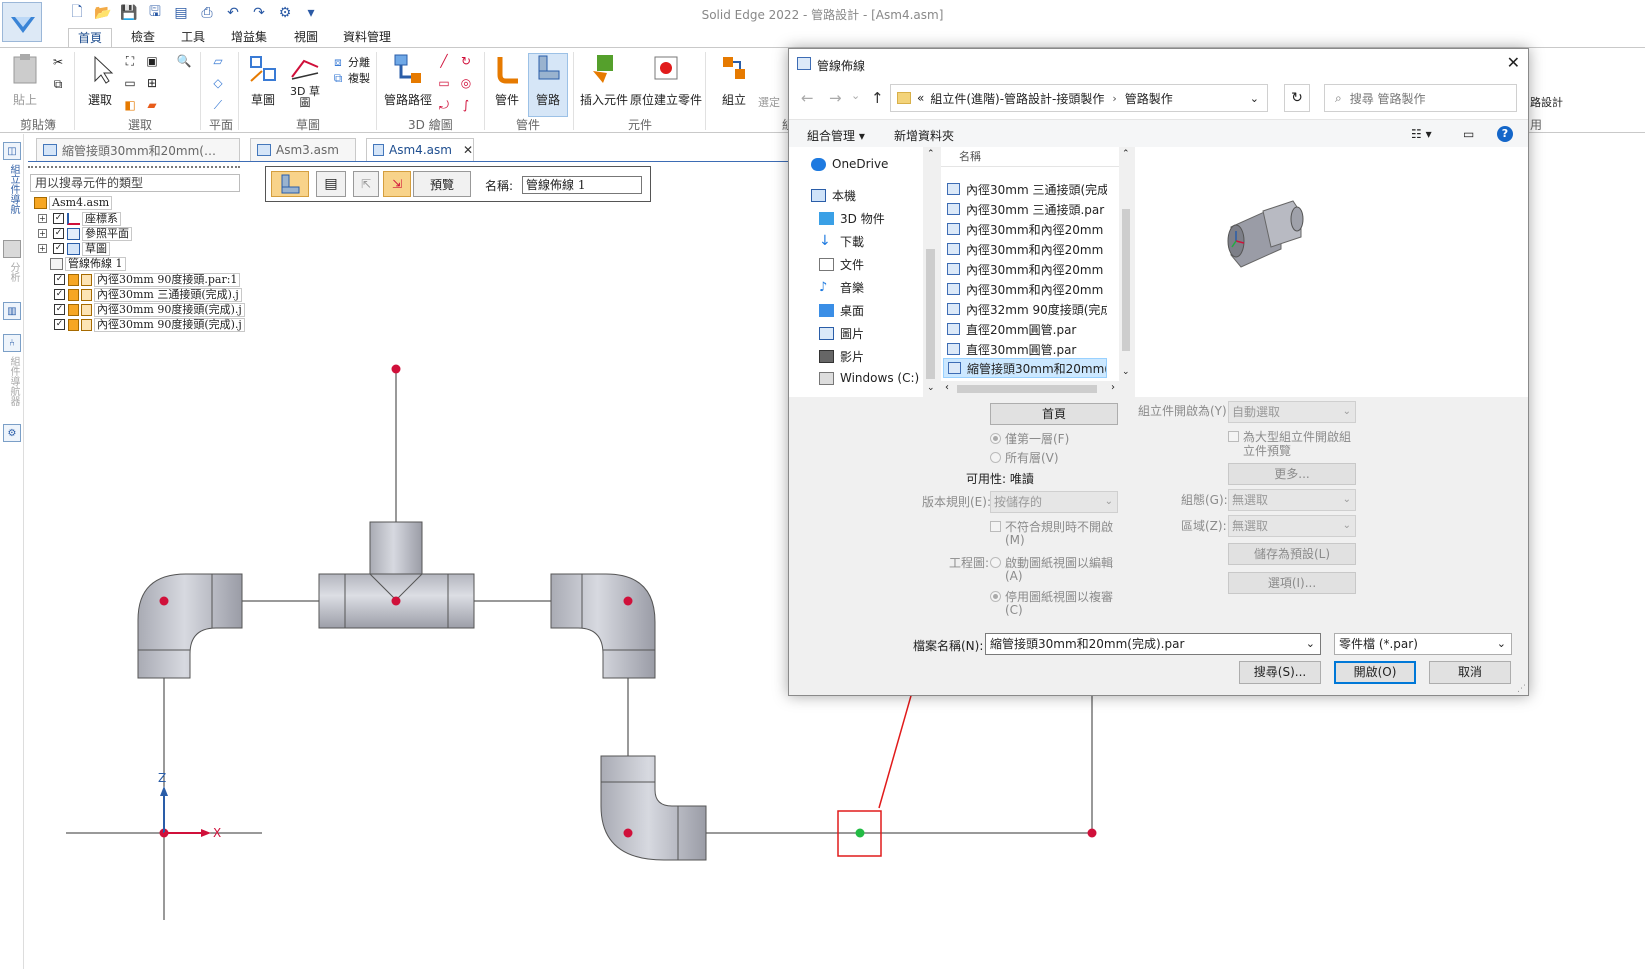 This screenshot has height=969, width=1645. What do you see at coordinates (1292, 526) in the screenshot?
I see `zone-select: 無選取 ⌄` at bounding box center [1292, 526].